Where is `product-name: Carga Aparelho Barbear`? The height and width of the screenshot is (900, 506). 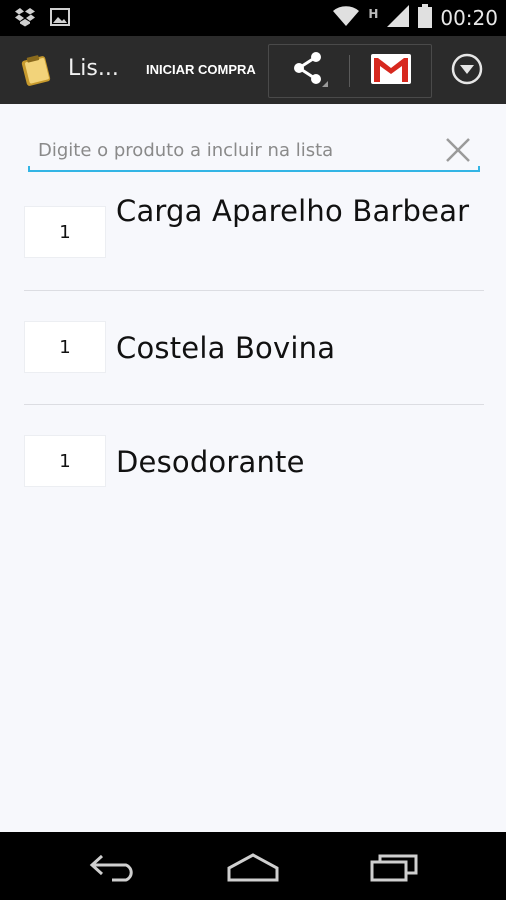 product-name: Carga Aparelho Barbear is located at coordinates (293, 211).